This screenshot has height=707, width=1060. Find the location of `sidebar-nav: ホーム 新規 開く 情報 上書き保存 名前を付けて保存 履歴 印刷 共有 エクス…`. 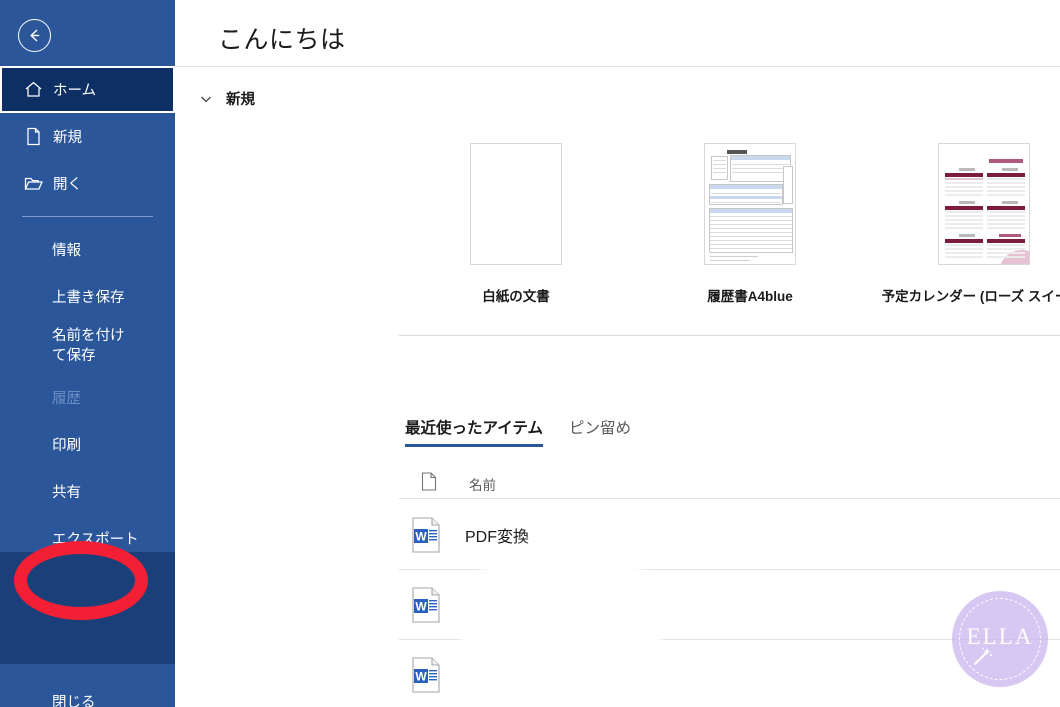

sidebar-nav: ホーム 新規 開く 情報 上書き保存 名前を付けて保存 履歴 印刷 共有 エクス… is located at coordinates (87, 314).